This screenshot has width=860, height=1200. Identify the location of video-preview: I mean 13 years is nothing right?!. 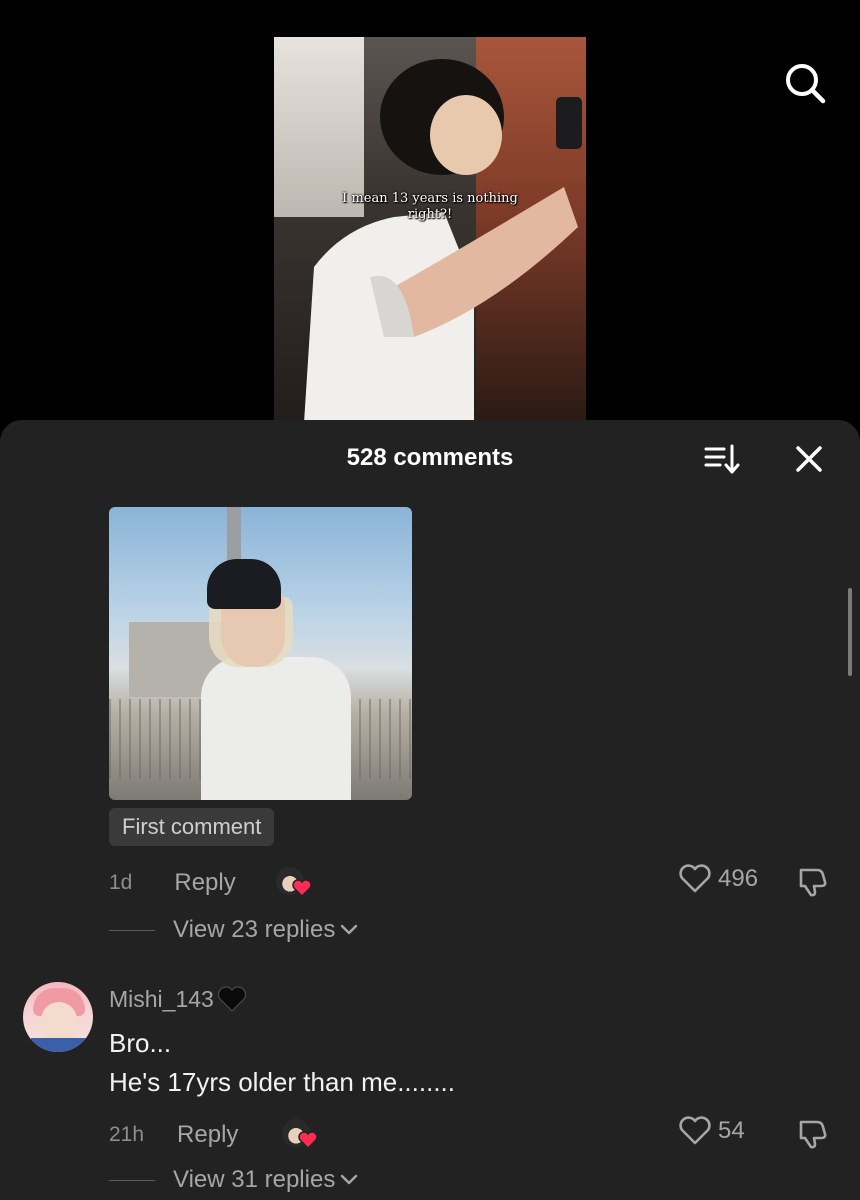
(430, 230).